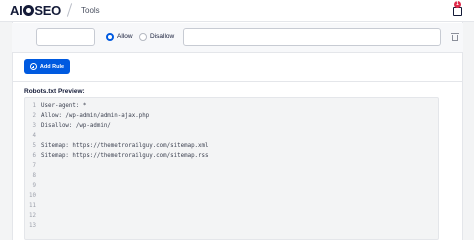 The image size is (474, 240). Describe the element at coordinates (69, 10) in the screenshot. I see `header-separator` at that location.